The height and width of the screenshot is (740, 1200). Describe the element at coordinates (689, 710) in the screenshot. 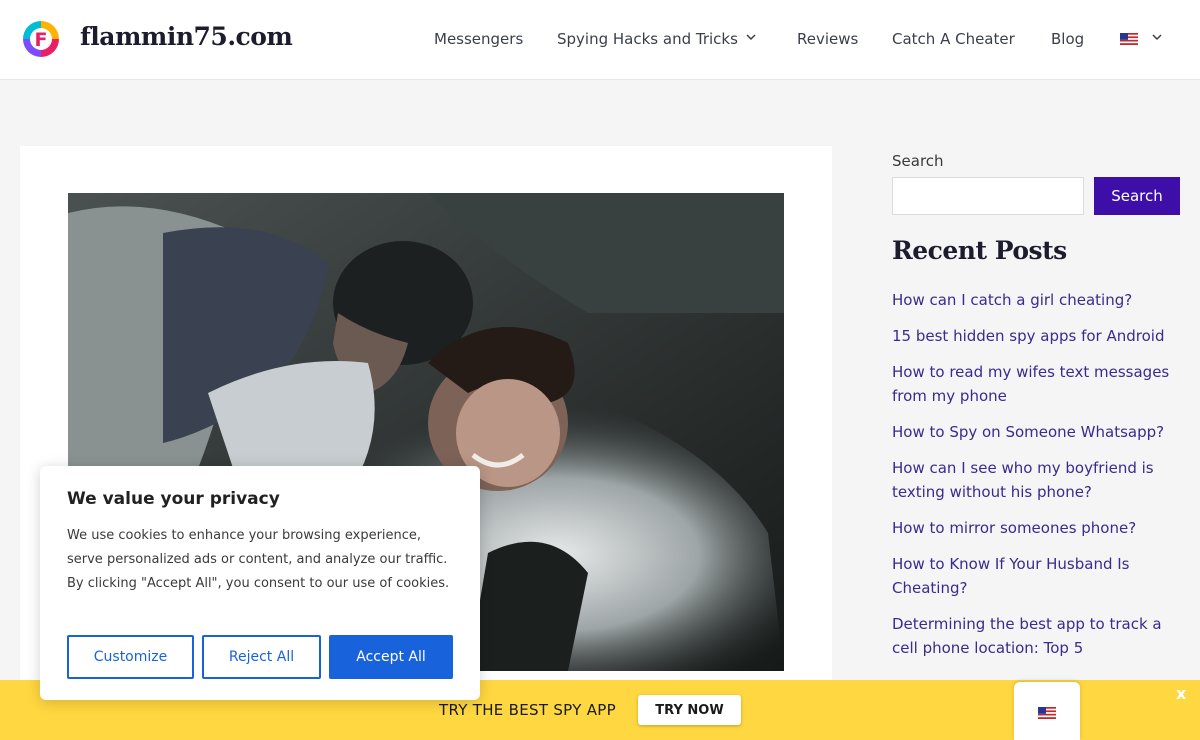

I see `try-now-button: TRY NOW` at that location.